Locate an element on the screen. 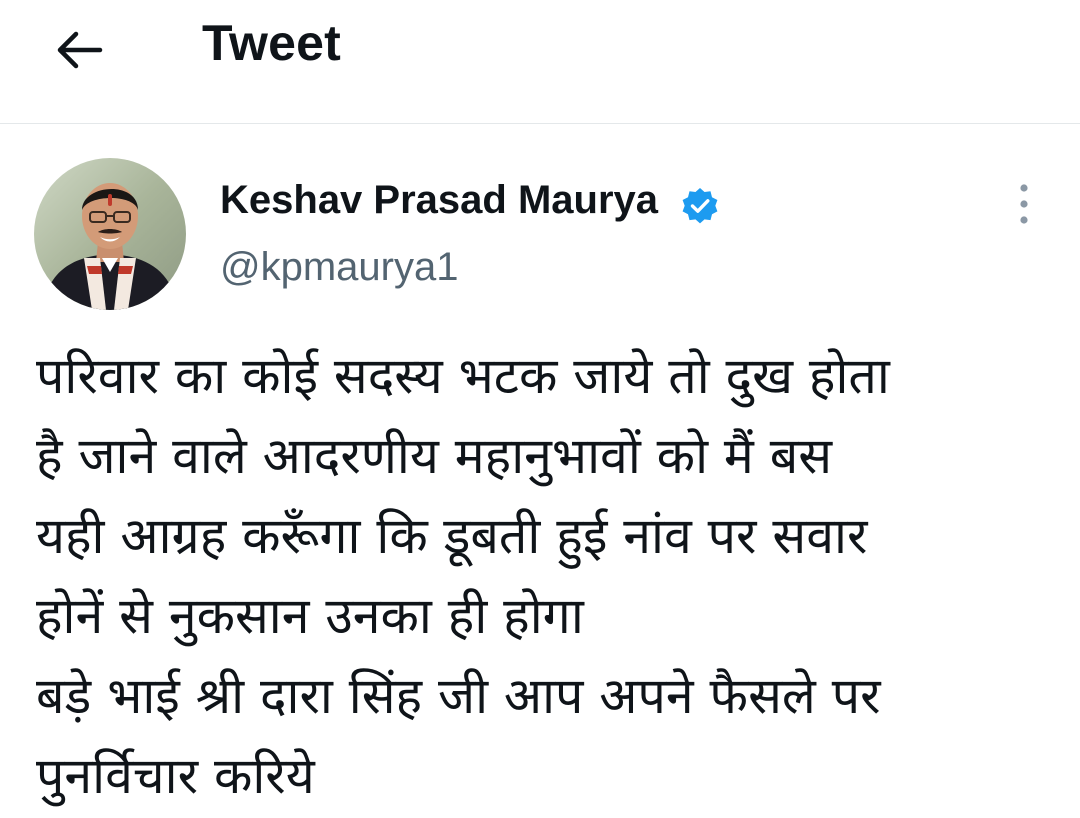 Image resolution: width=1080 pixels, height=818 pixels. verified-badge-icon is located at coordinates (700, 206).